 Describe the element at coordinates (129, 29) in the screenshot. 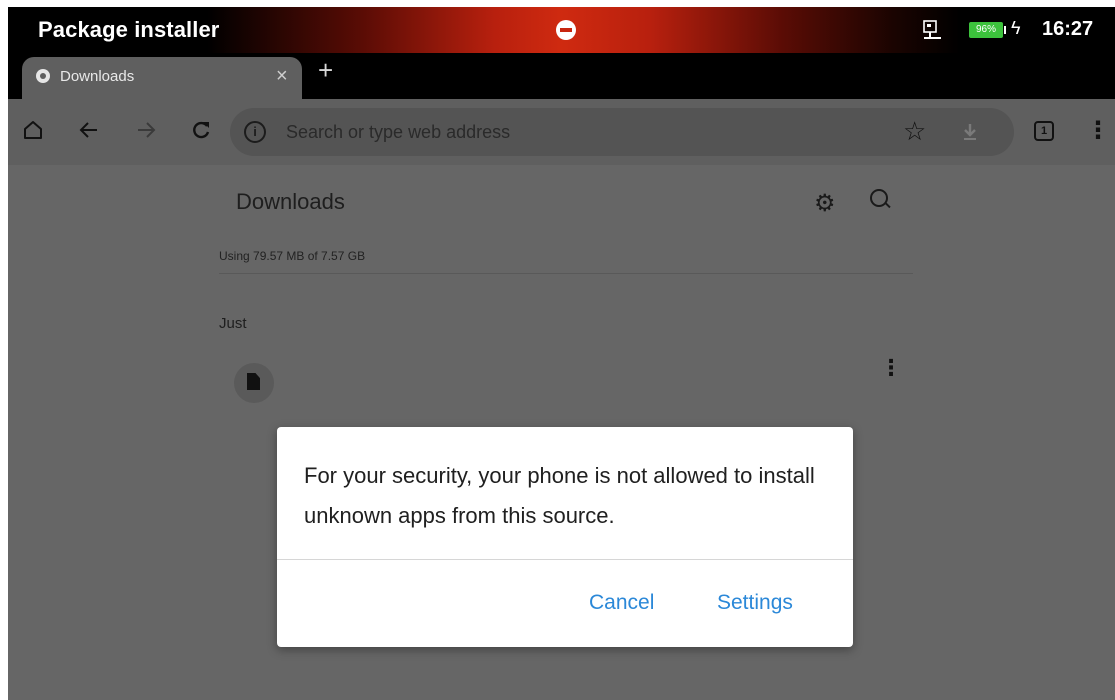

I see `status-bar-app-title: Package installer` at that location.